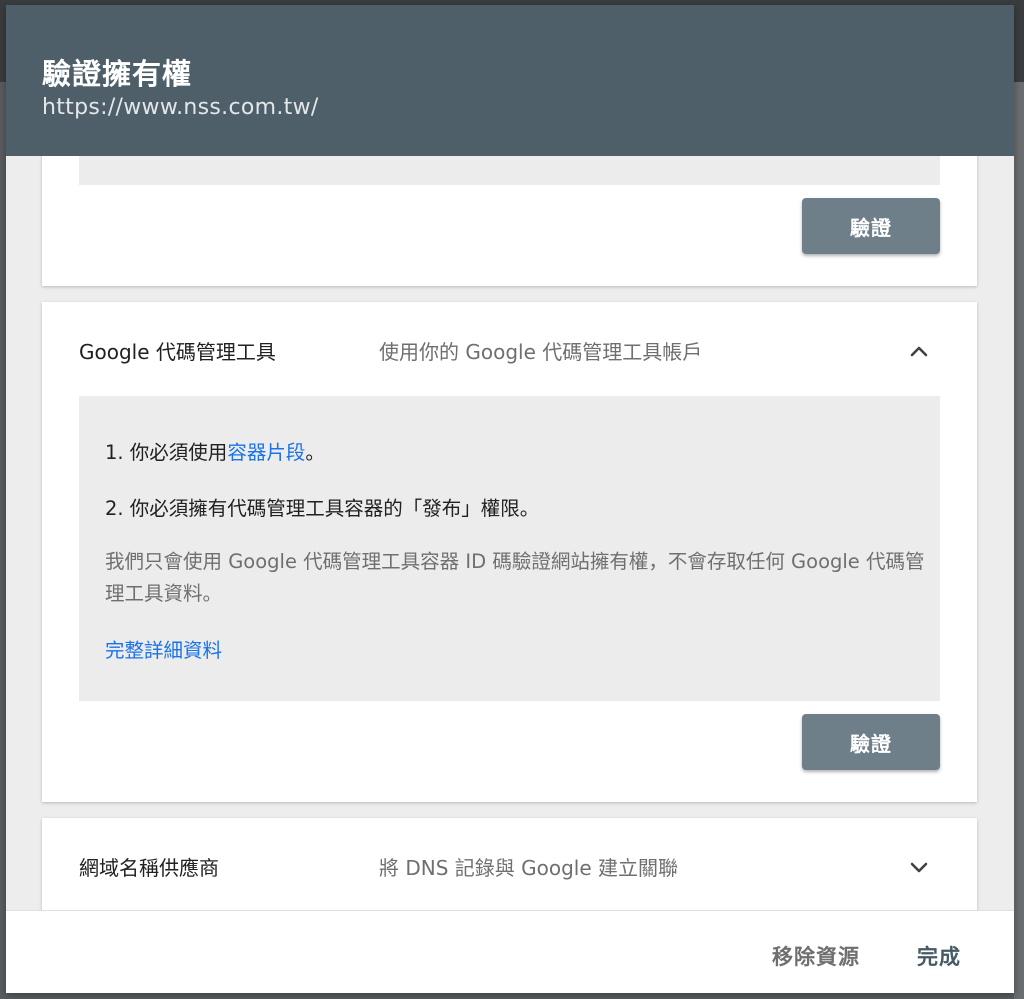 This screenshot has width=1024, height=999. Describe the element at coordinates (177, 350) in the screenshot. I see `method-name: Google 代碼管理工具` at that location.